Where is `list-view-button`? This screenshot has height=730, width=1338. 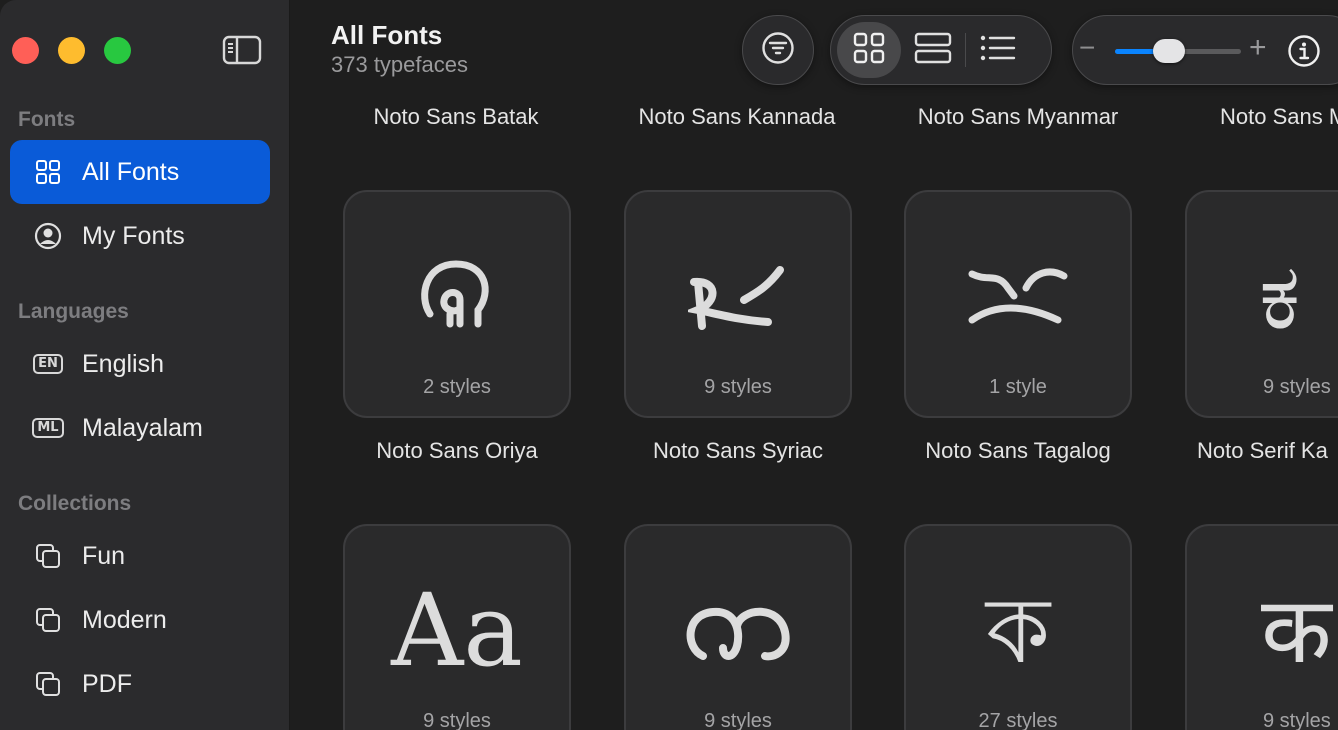 list-view-button is located at coordinates (998, 50).